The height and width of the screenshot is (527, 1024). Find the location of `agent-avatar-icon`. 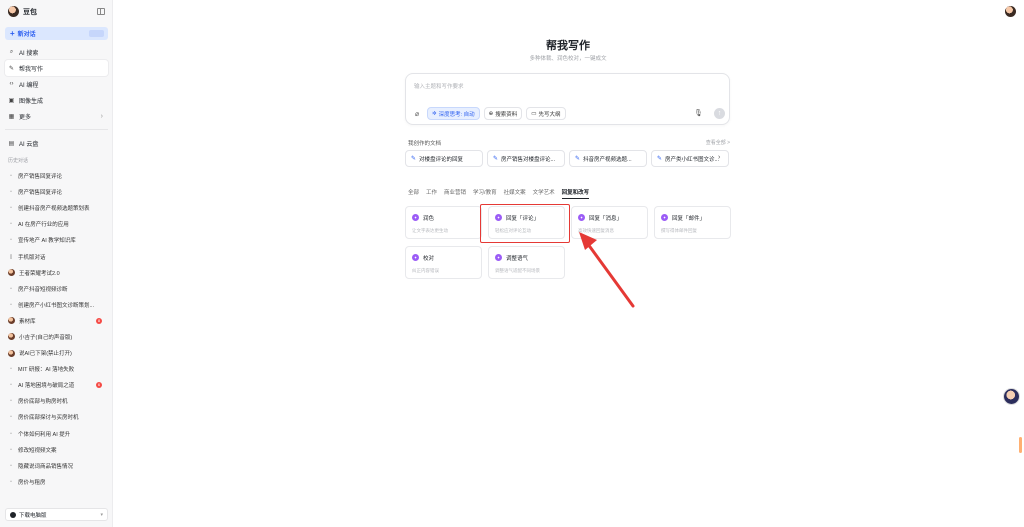

agent-avatar-icon is located at coordinates (11, 353).